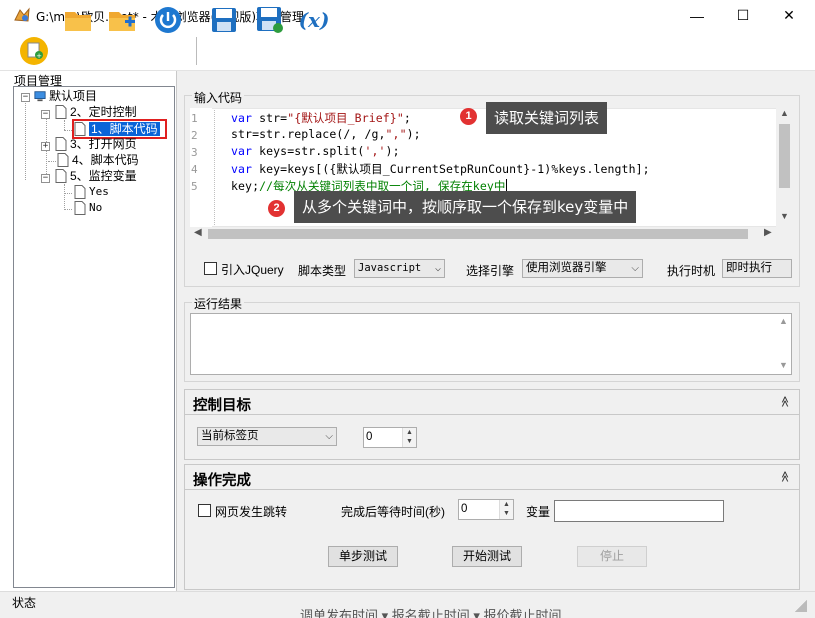  Describe the element at coordinates (691, 271) in the screenshot. I see `timing-label: 执行时机` at that location.